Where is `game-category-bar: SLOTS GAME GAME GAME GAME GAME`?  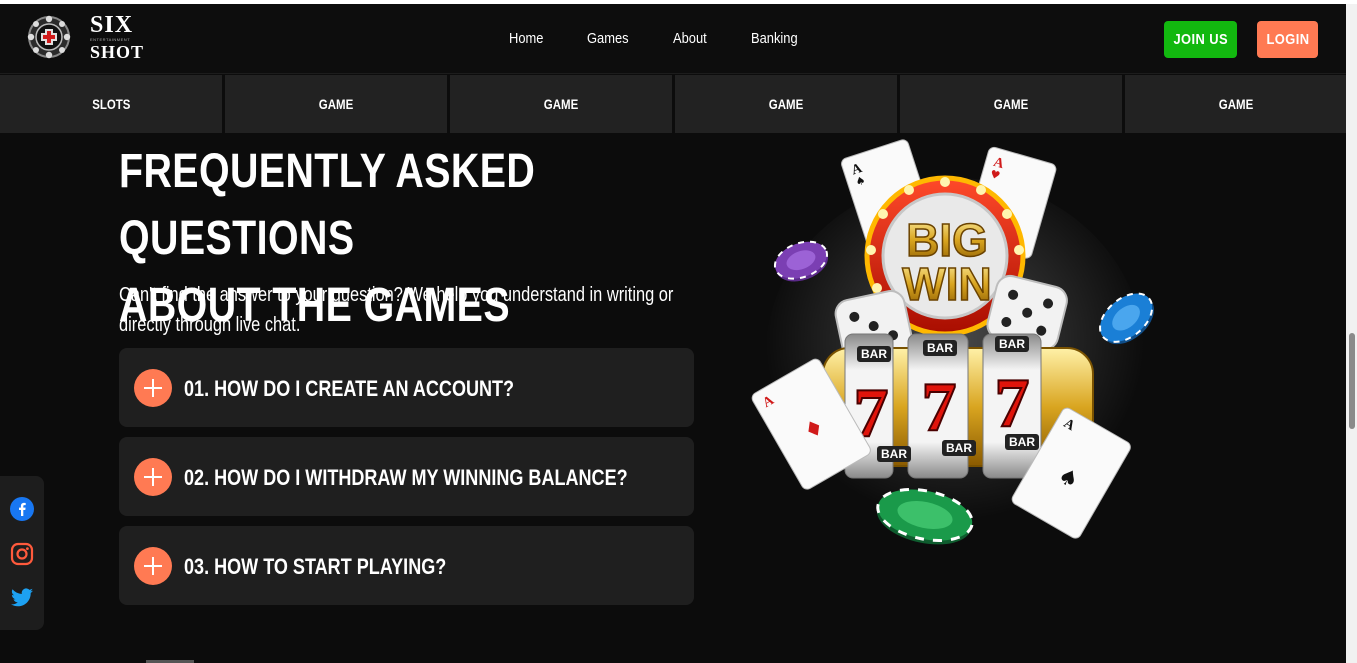 game-category-bar: SLOTS GAME GAME GAME GAME GAME is located at coordinates (678, 104).